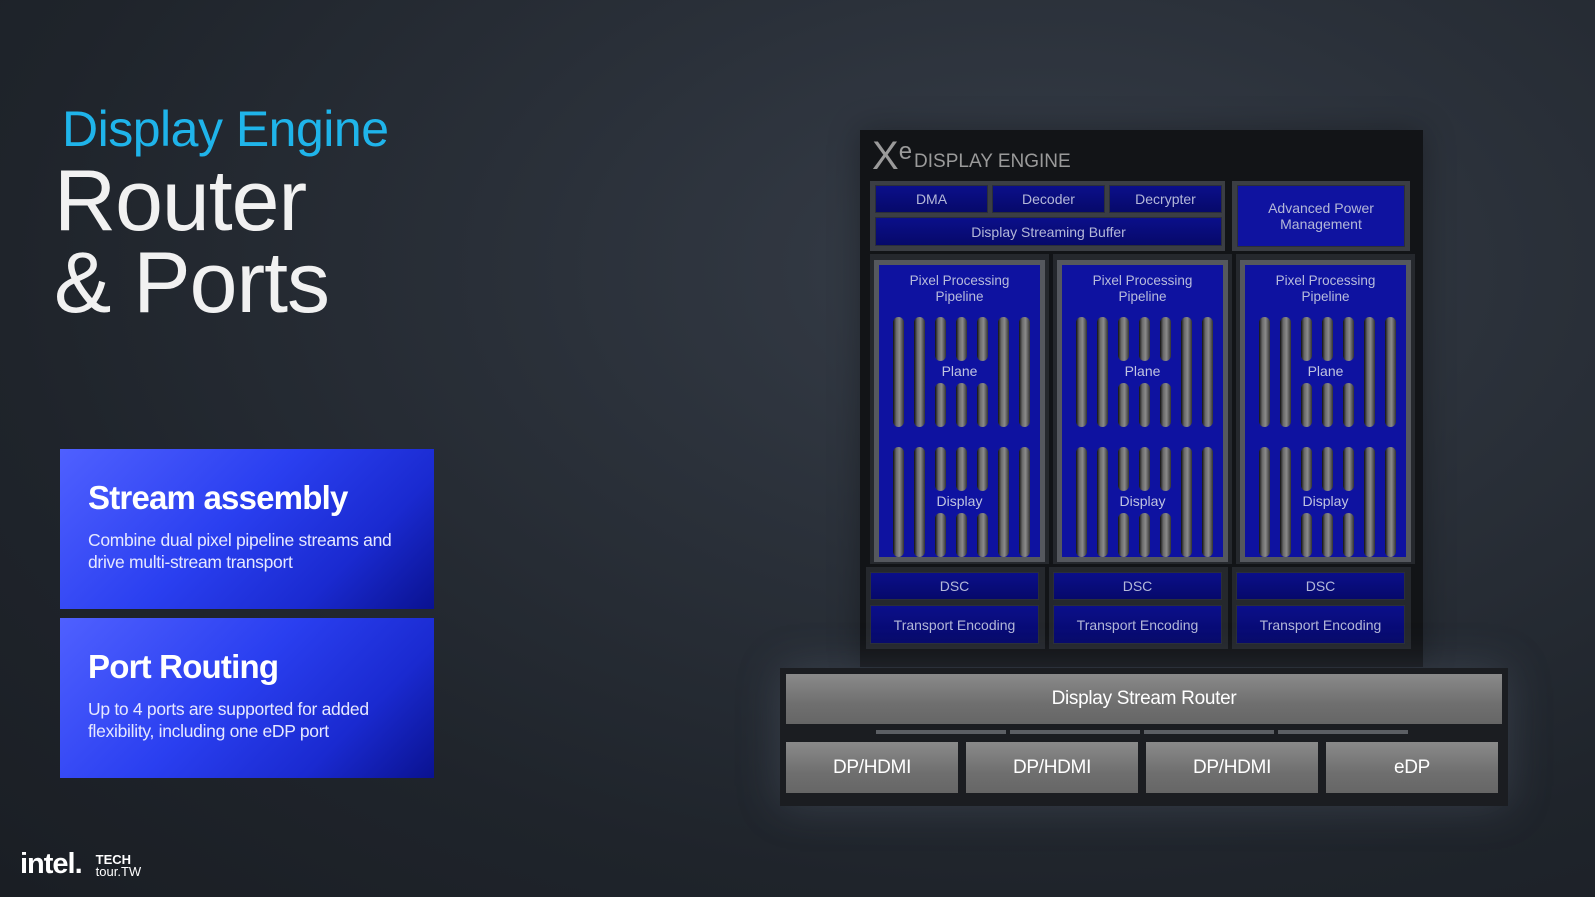  Describe the element at coordinates (1321, 216) in the screenshot. I see `advanced-power-management-block: Advanced Power Management` at that location.